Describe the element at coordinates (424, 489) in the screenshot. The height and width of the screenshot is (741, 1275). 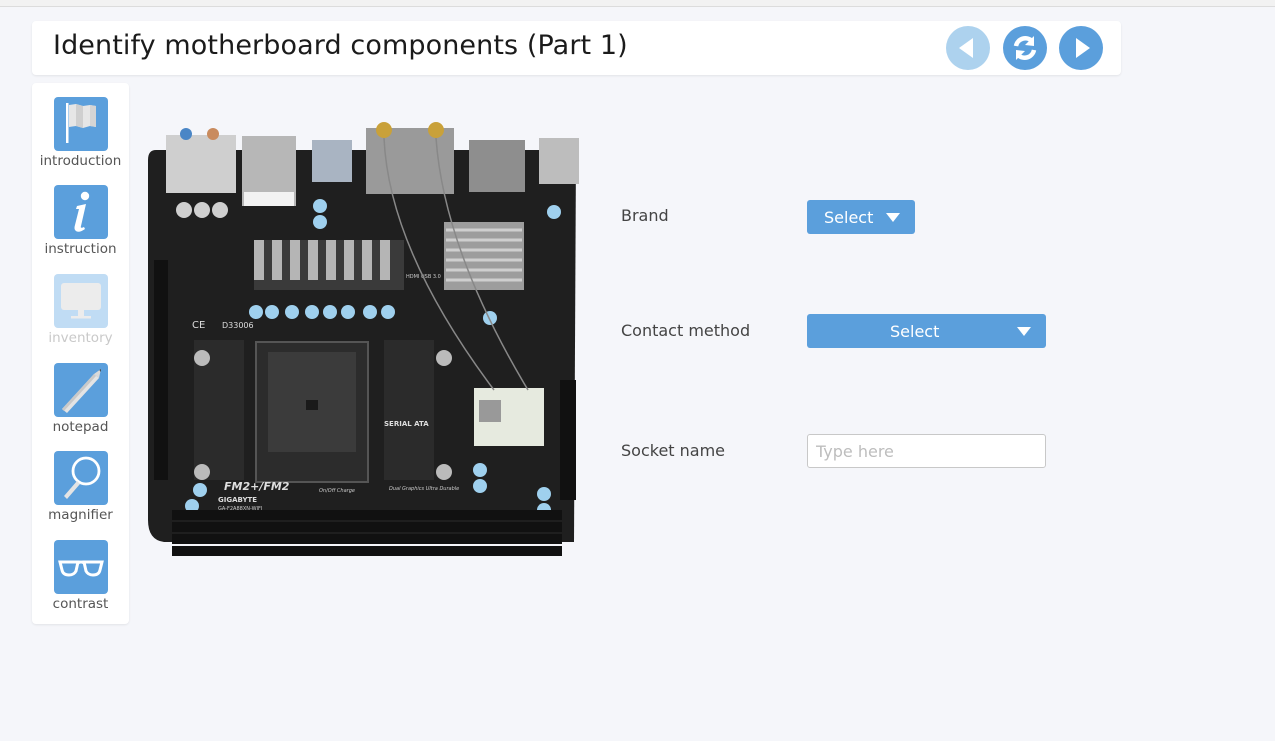
I see `dual-graphics-label: Dual Graphics Ultra Durable` at that location.